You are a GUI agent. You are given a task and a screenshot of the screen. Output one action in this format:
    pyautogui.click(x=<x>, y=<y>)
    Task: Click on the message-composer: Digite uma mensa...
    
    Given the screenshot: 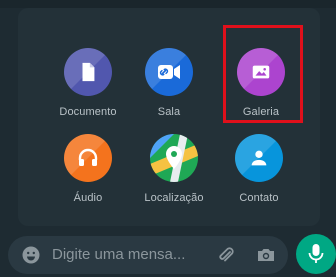 What is the action you would take?
    pyautogui.click(x=148, y=255)
    